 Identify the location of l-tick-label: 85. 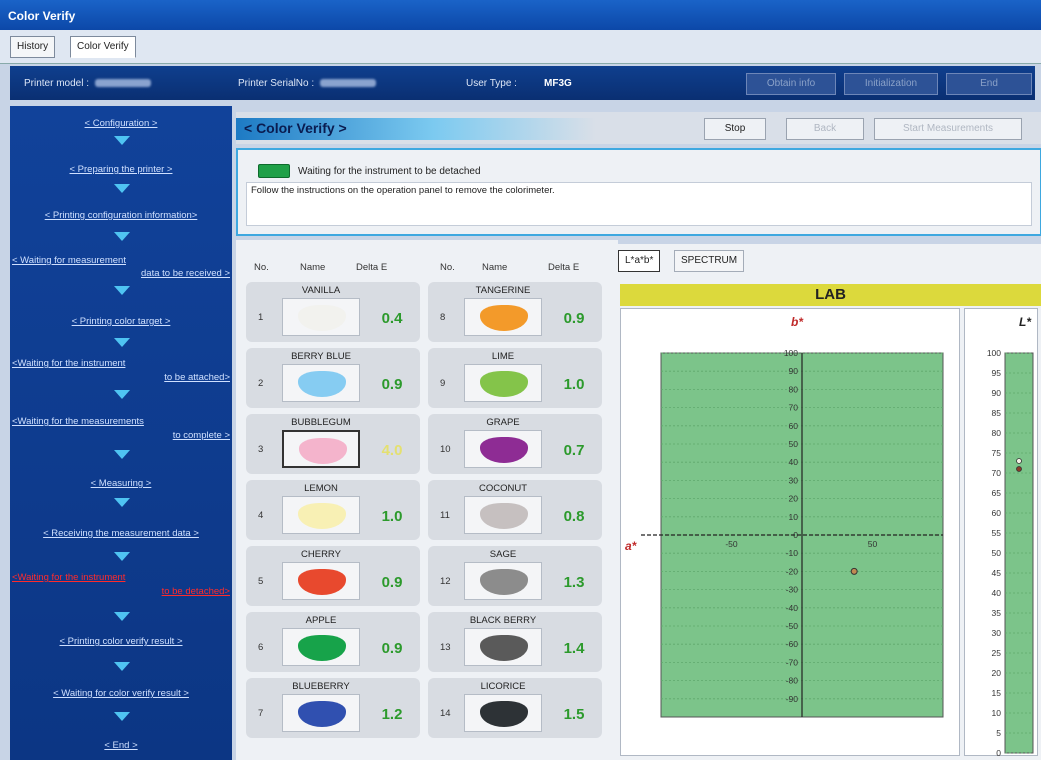
(997, 413).